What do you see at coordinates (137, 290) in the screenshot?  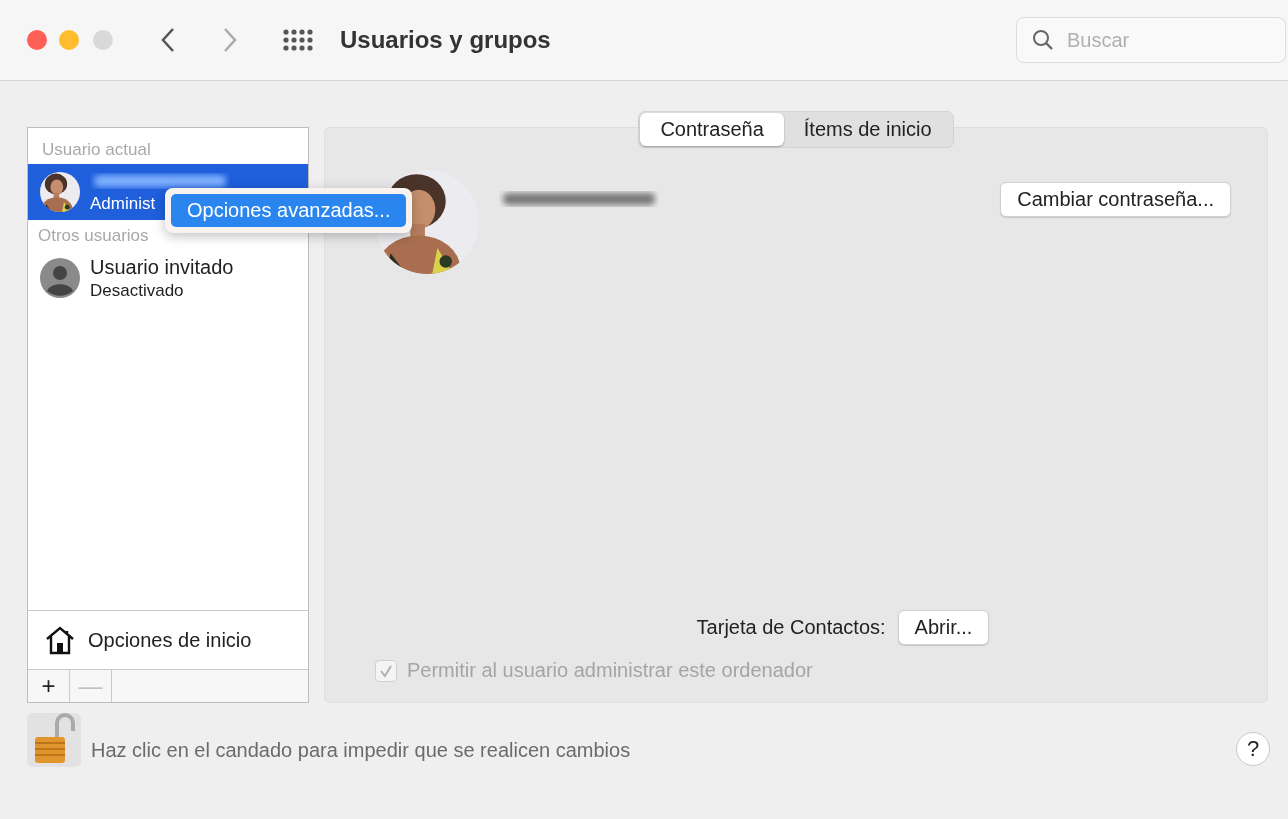 I see `user-role: Desactivado` at bounding box center [137, 290].